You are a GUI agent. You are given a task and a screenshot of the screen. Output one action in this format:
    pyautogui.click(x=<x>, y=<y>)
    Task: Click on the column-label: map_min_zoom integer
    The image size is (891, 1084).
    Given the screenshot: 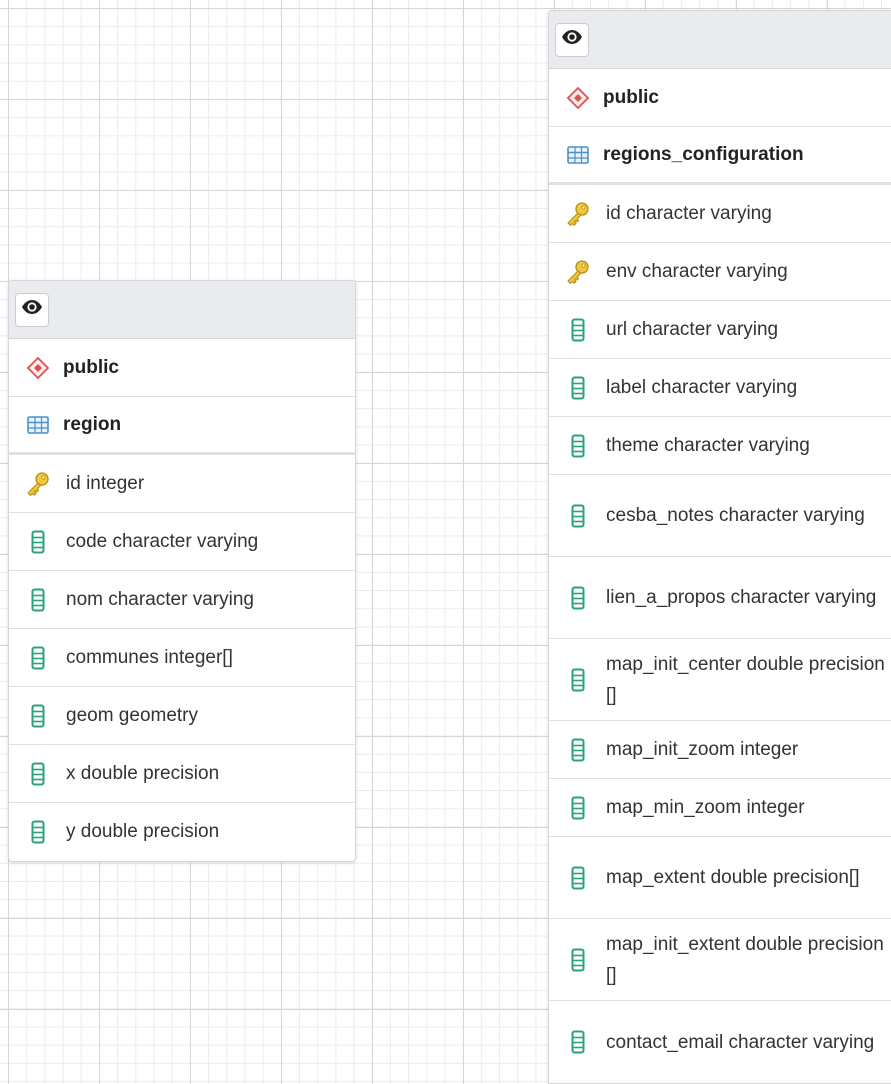 What is the action you would take?
    pyautogui.click(x=705, y=807)
    